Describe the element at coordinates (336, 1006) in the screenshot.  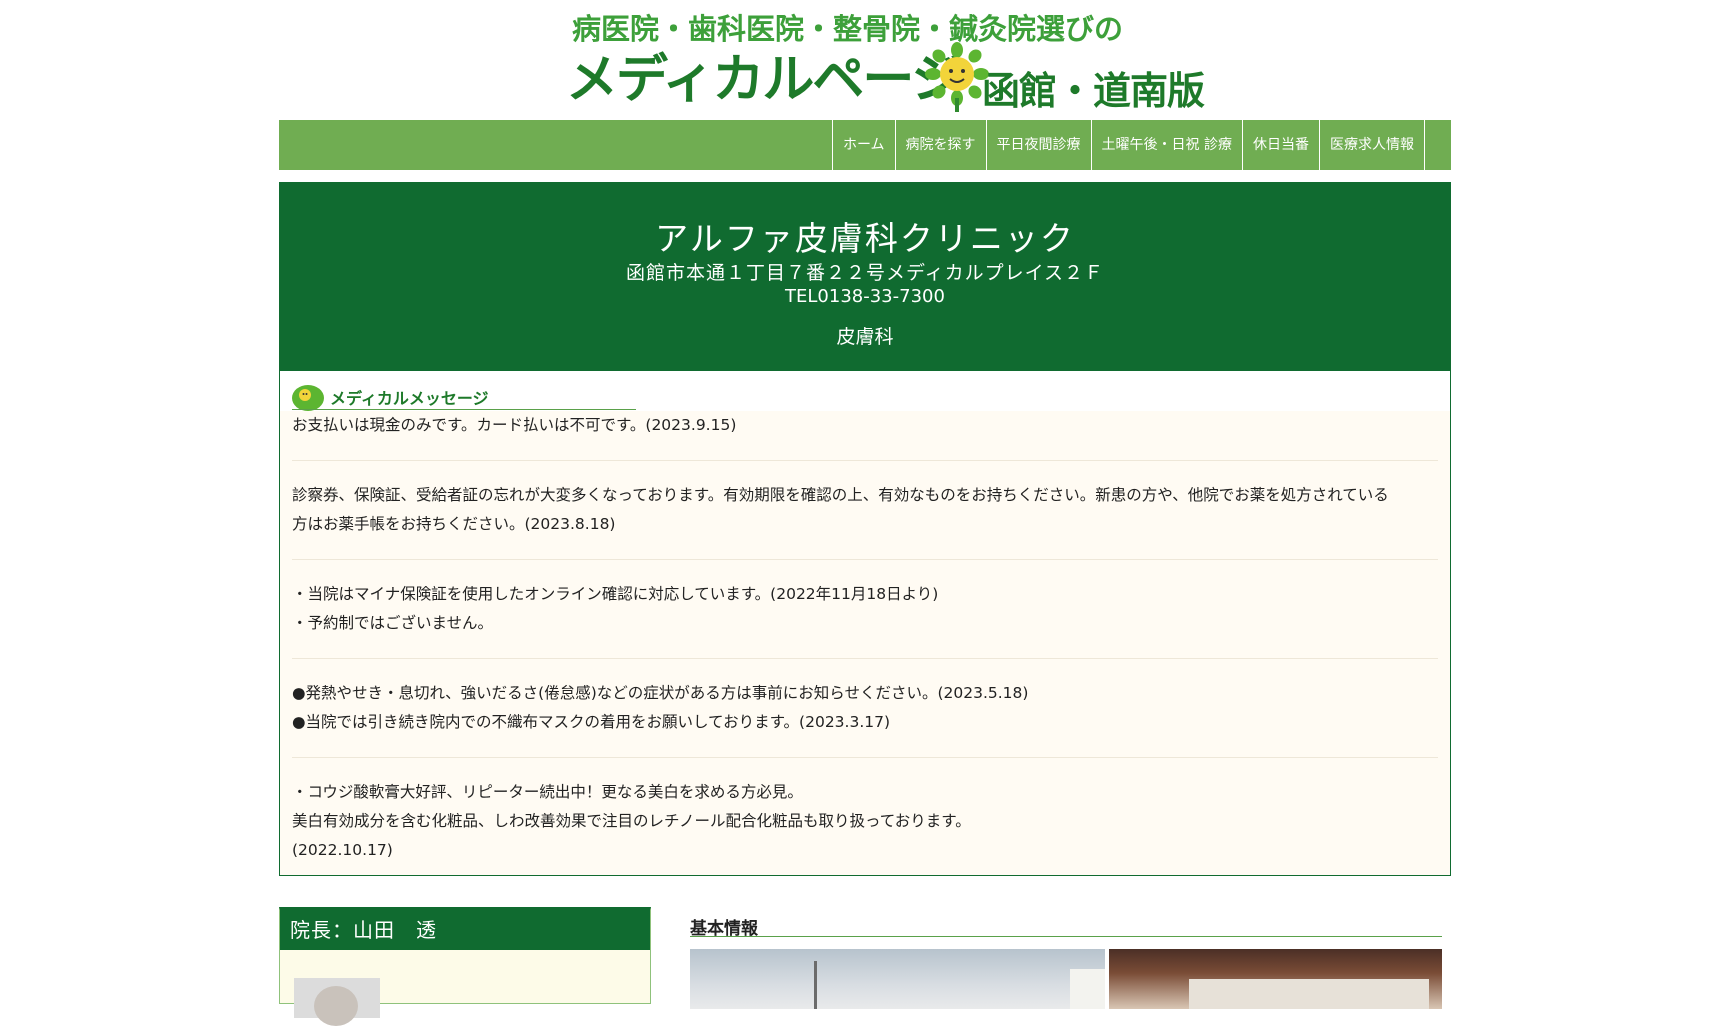
I see `director-face-image` at that location.